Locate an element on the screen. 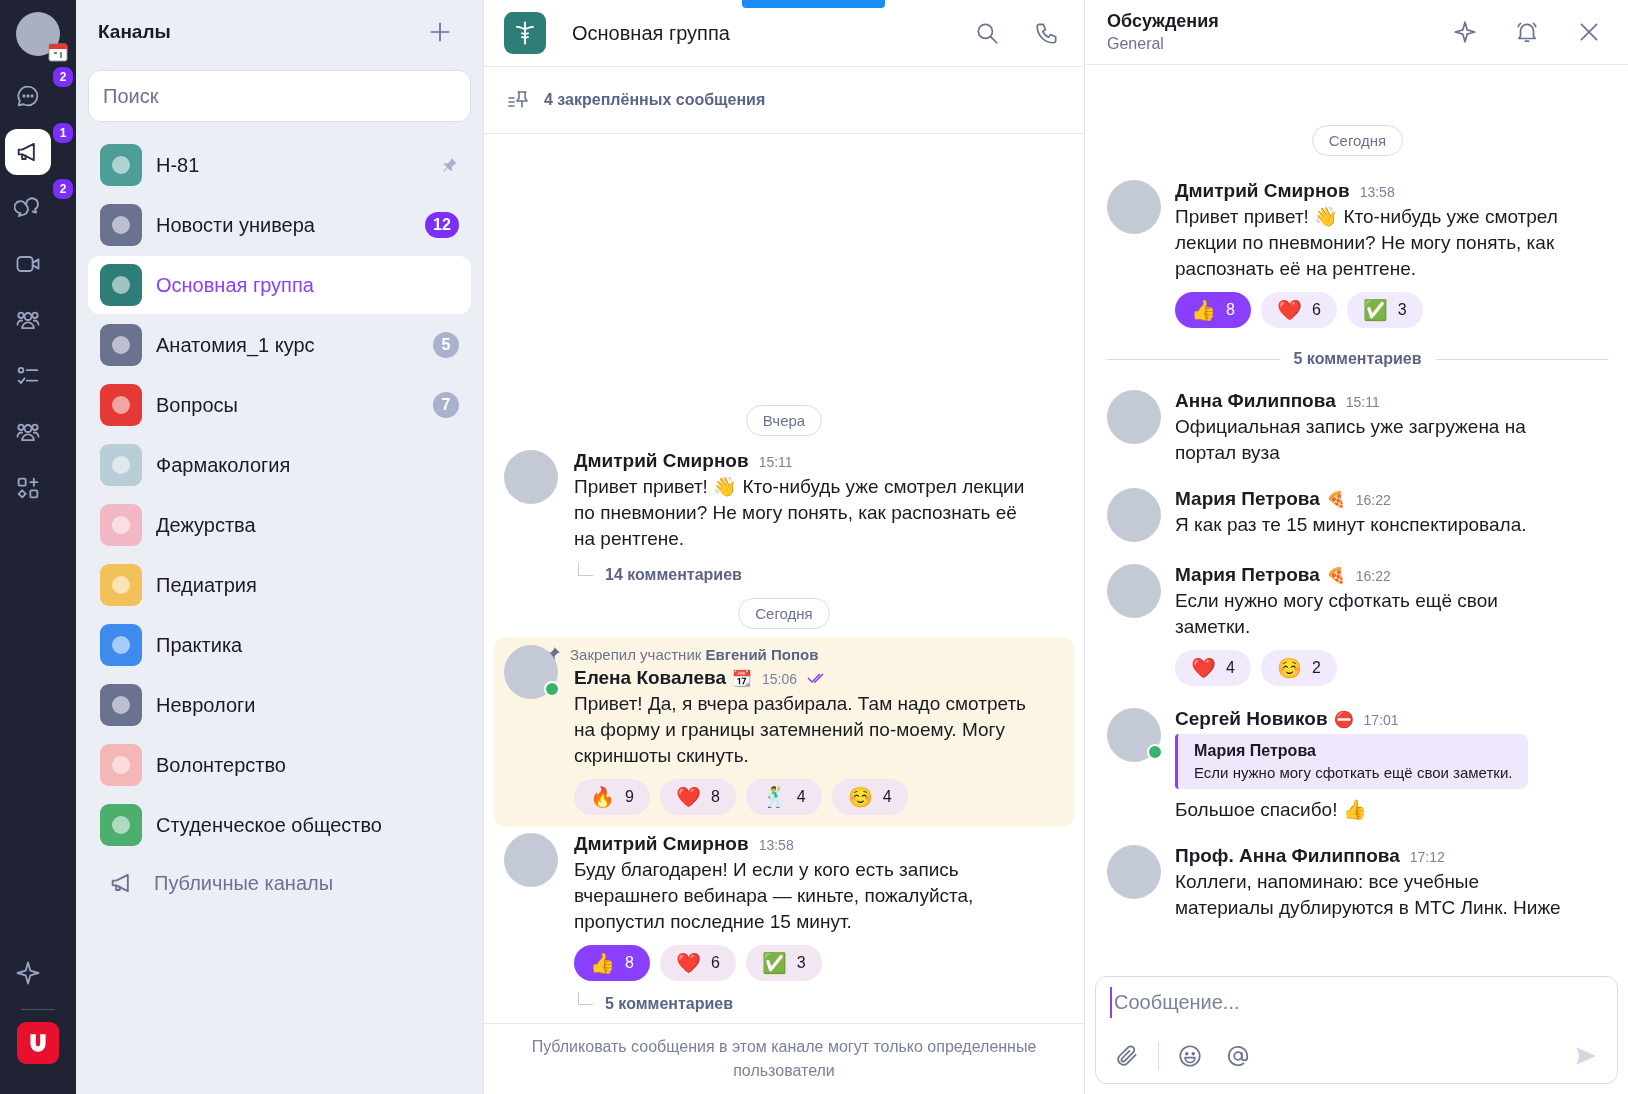  message-text: Если нужно могу сфоткать ещё свои заметки. is located at coordinates (1337, 614).